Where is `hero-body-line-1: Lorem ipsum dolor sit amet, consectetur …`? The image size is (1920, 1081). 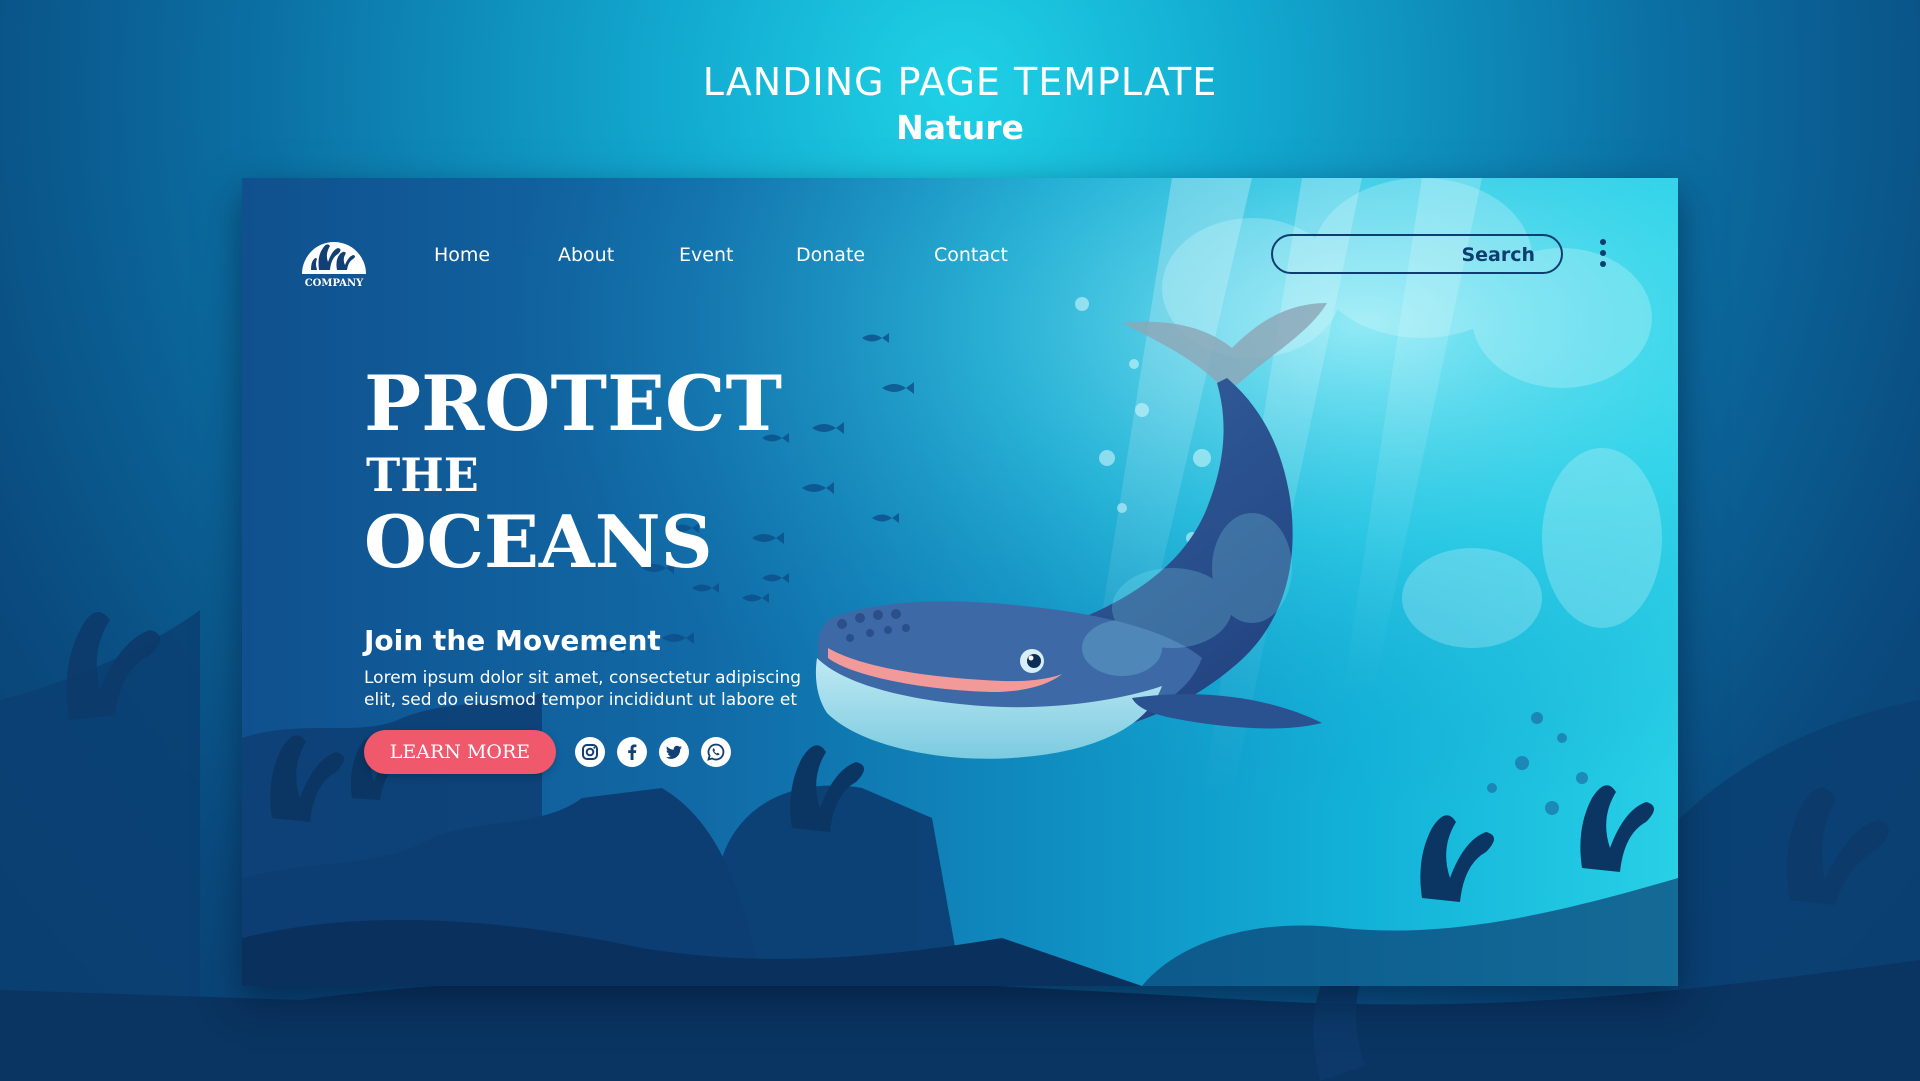
hero-body-line-1: Lorem ipsum dolor sit amet, consectetur … is located at coordinates (583, 678).